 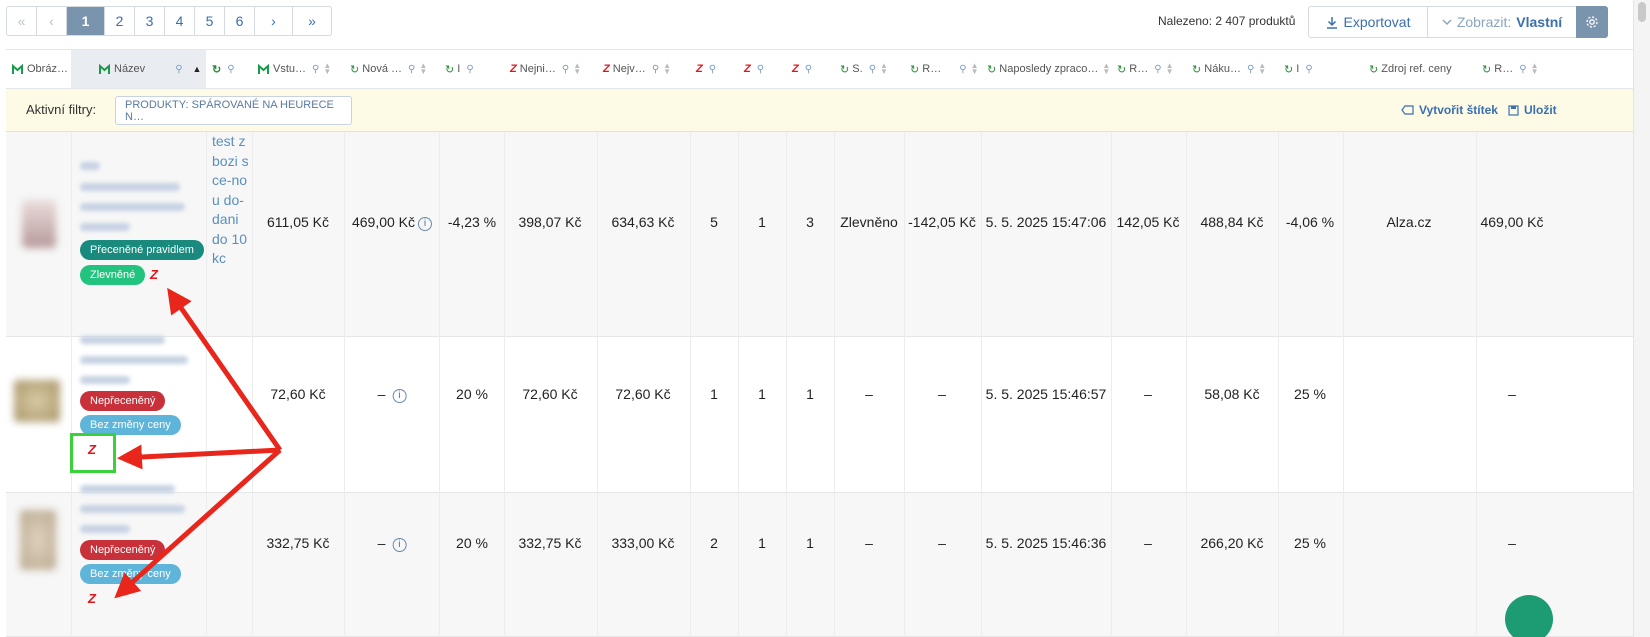 What do you see at coordinates (198, 523) in the screenshot?
I see `arrow-to-row3` at bounding box center [198, 523].